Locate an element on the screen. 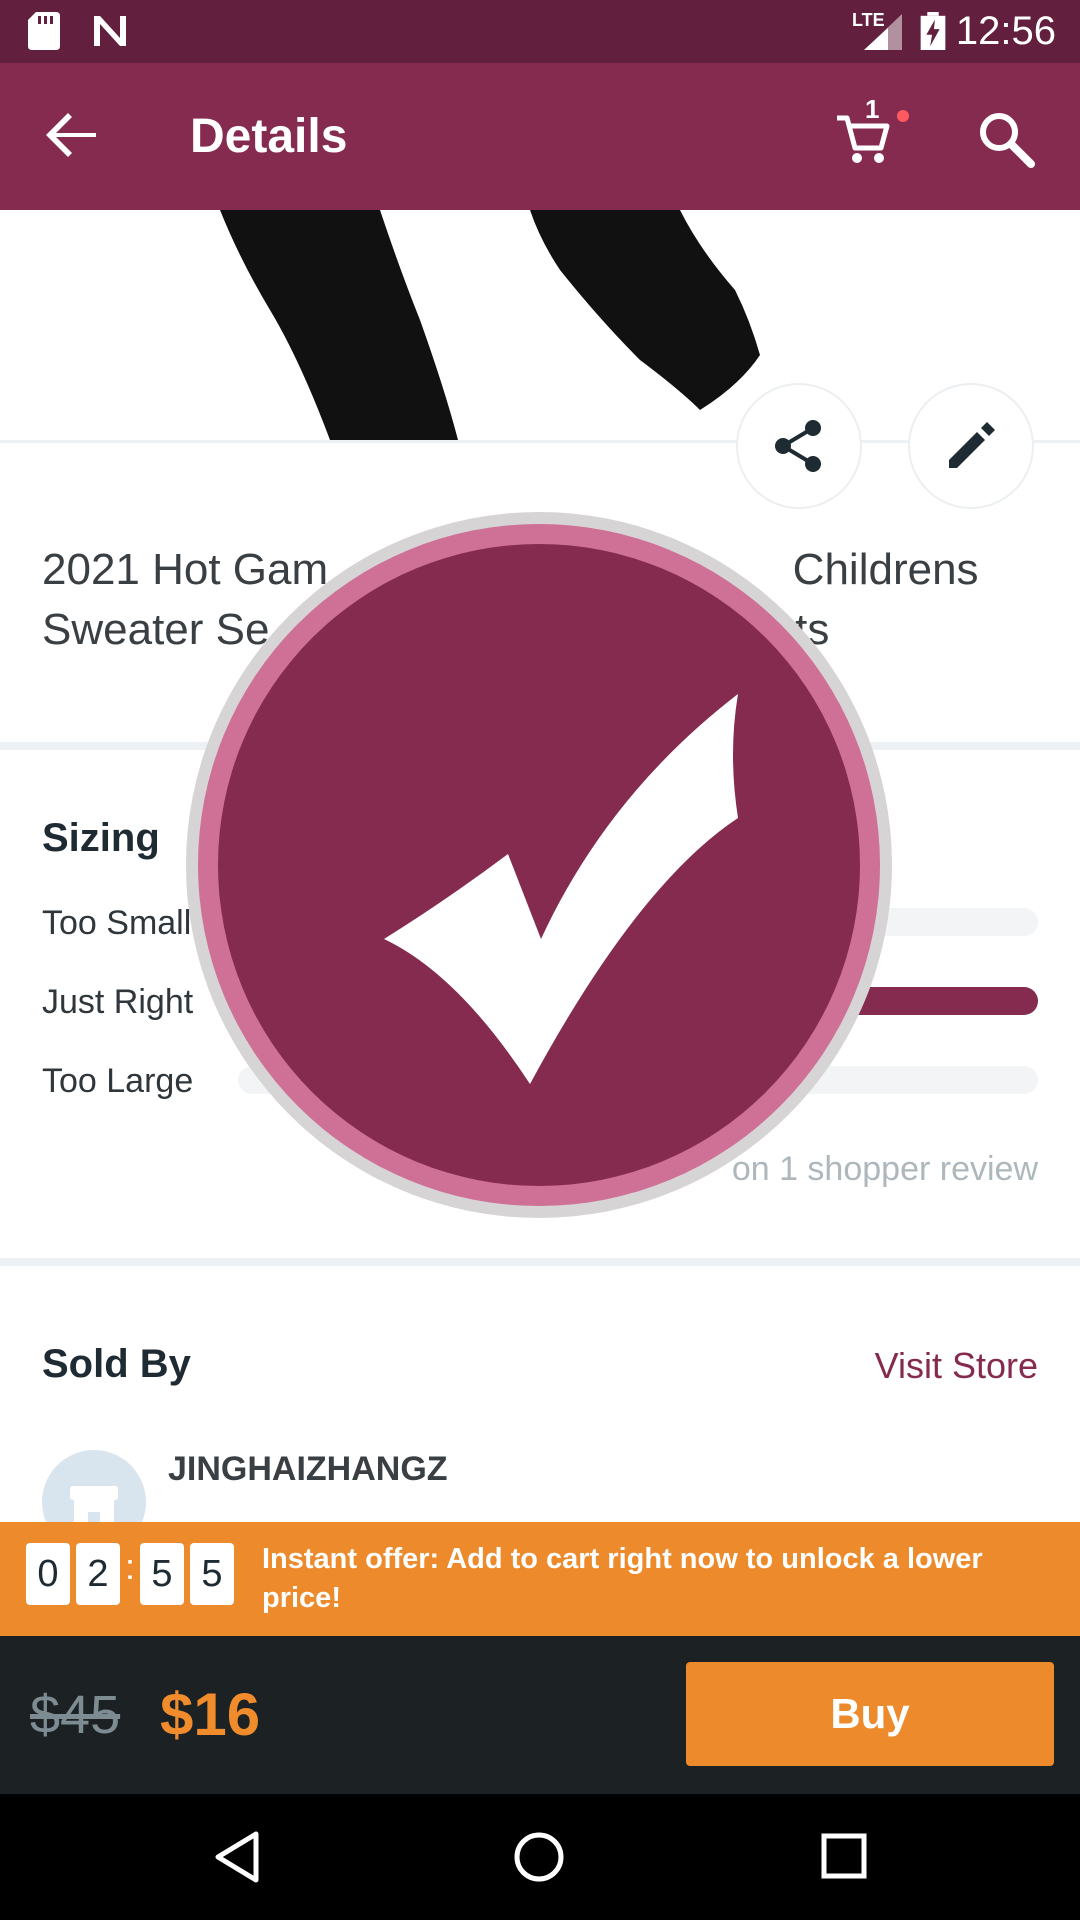 Image resolution: width=1080 pixels, height=1920 pixels. edit-button is located at coordinates (971, 446).